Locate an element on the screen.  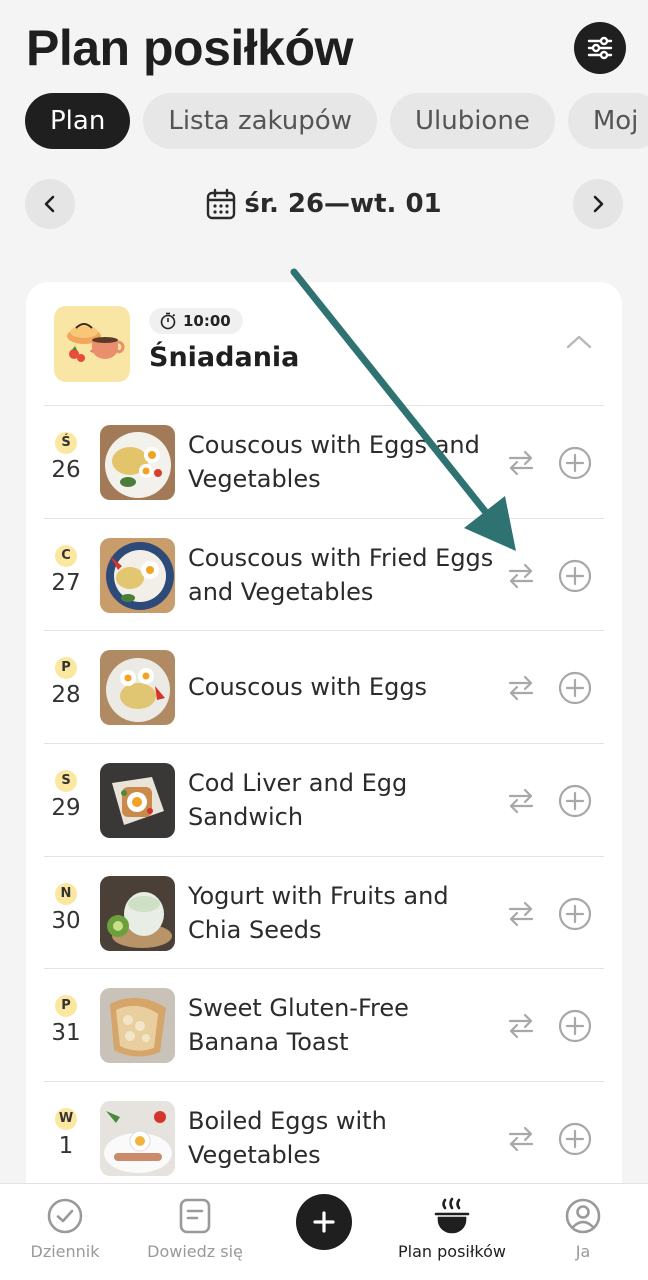
collapse-button is located at coordinates (579, 342).